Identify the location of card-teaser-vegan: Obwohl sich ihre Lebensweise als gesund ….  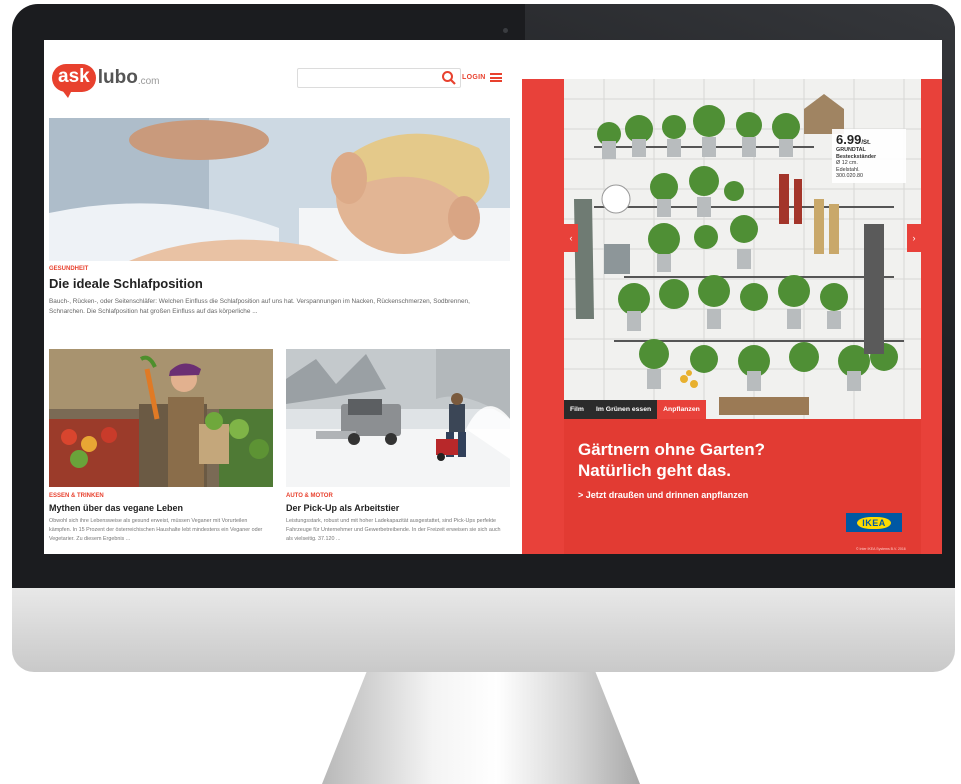
(156, 530).